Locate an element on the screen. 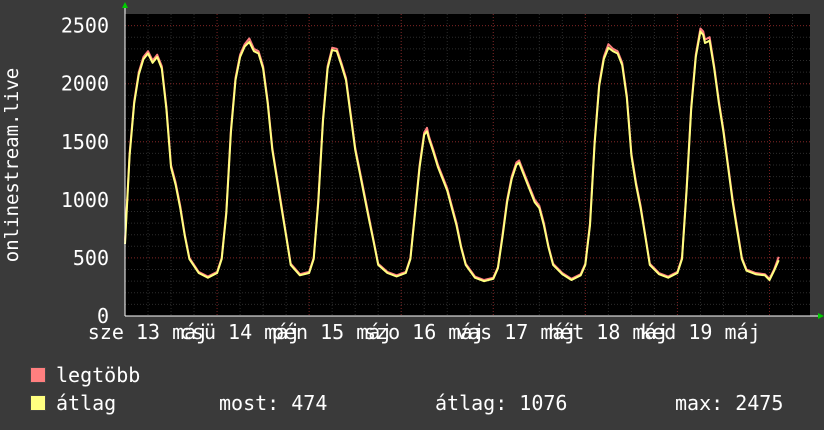 This screenshot has height=430, width=824. legend-label-max: legtöbb is located at coordinates (98, 375).